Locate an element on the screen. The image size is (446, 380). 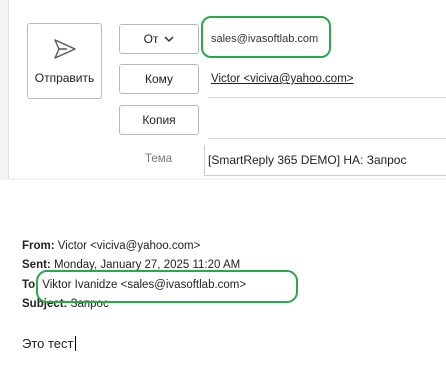
cc-button-label: Копия is located at coordinates (159, 120).